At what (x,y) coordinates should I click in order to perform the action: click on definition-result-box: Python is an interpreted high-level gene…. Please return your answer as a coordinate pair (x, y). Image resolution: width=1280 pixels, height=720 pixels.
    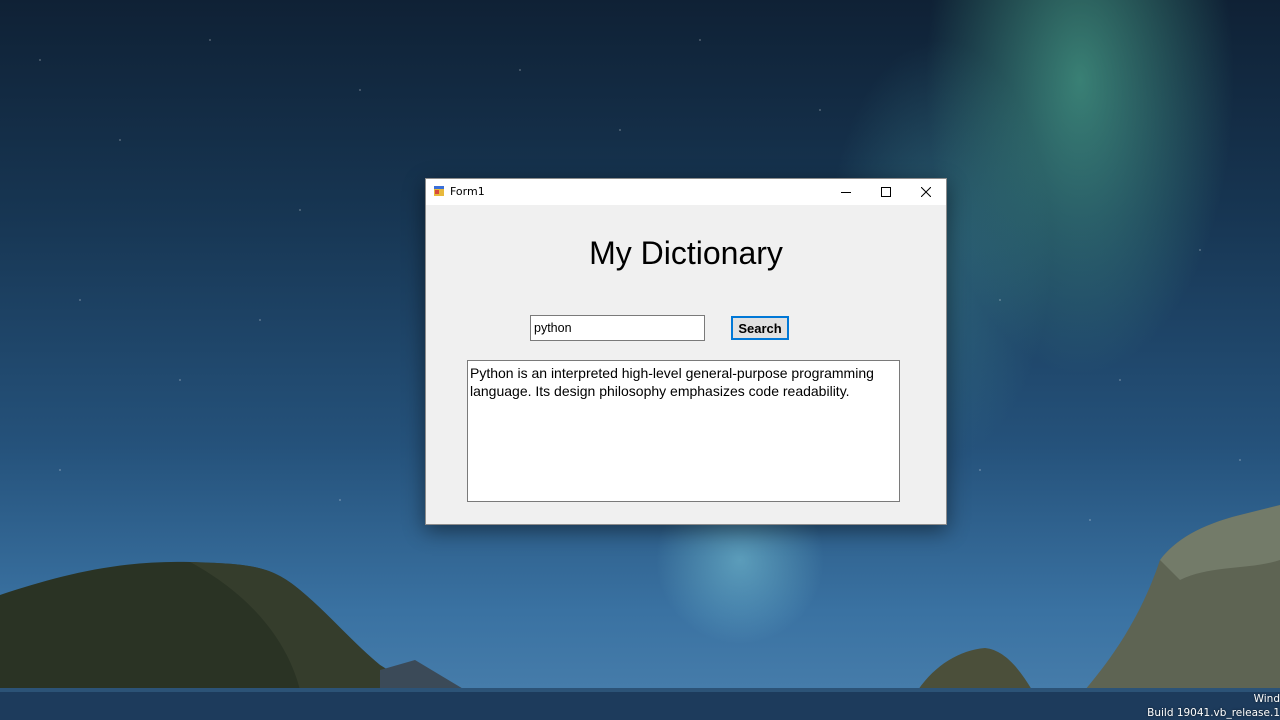
    Looking at the image, I should click on (683, 431).